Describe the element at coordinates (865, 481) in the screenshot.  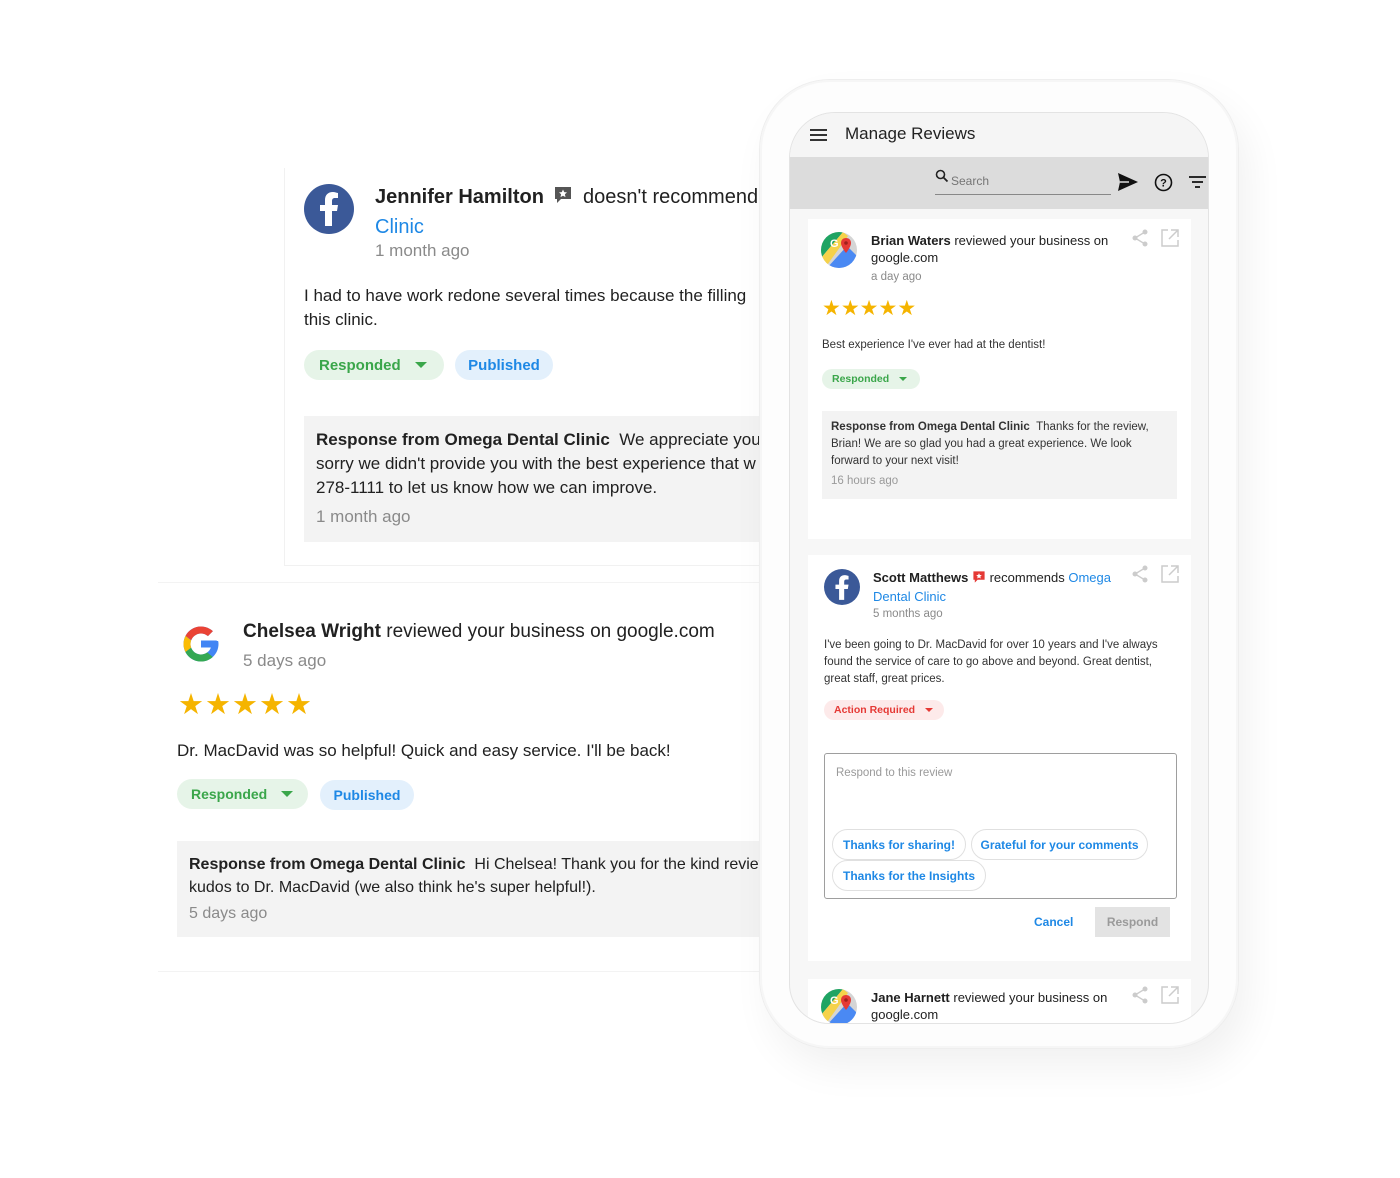
I see `response-time: 16 hours ago` at that location.